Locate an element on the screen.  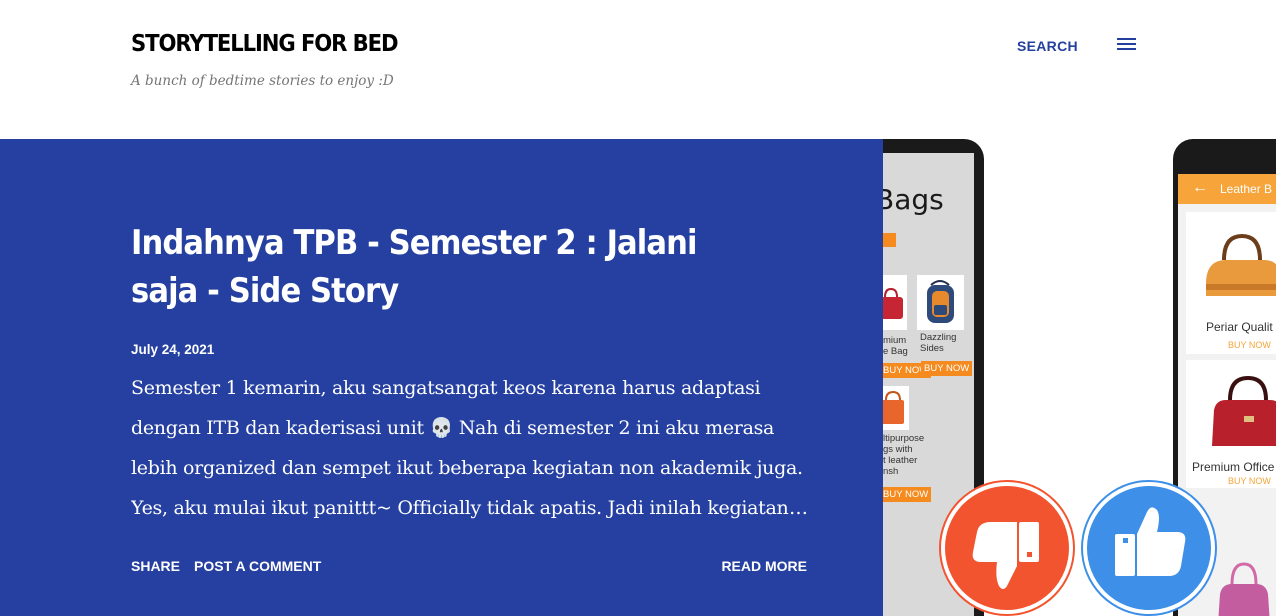
thumbs-down-glyph is located at coordinates (1005, 555).